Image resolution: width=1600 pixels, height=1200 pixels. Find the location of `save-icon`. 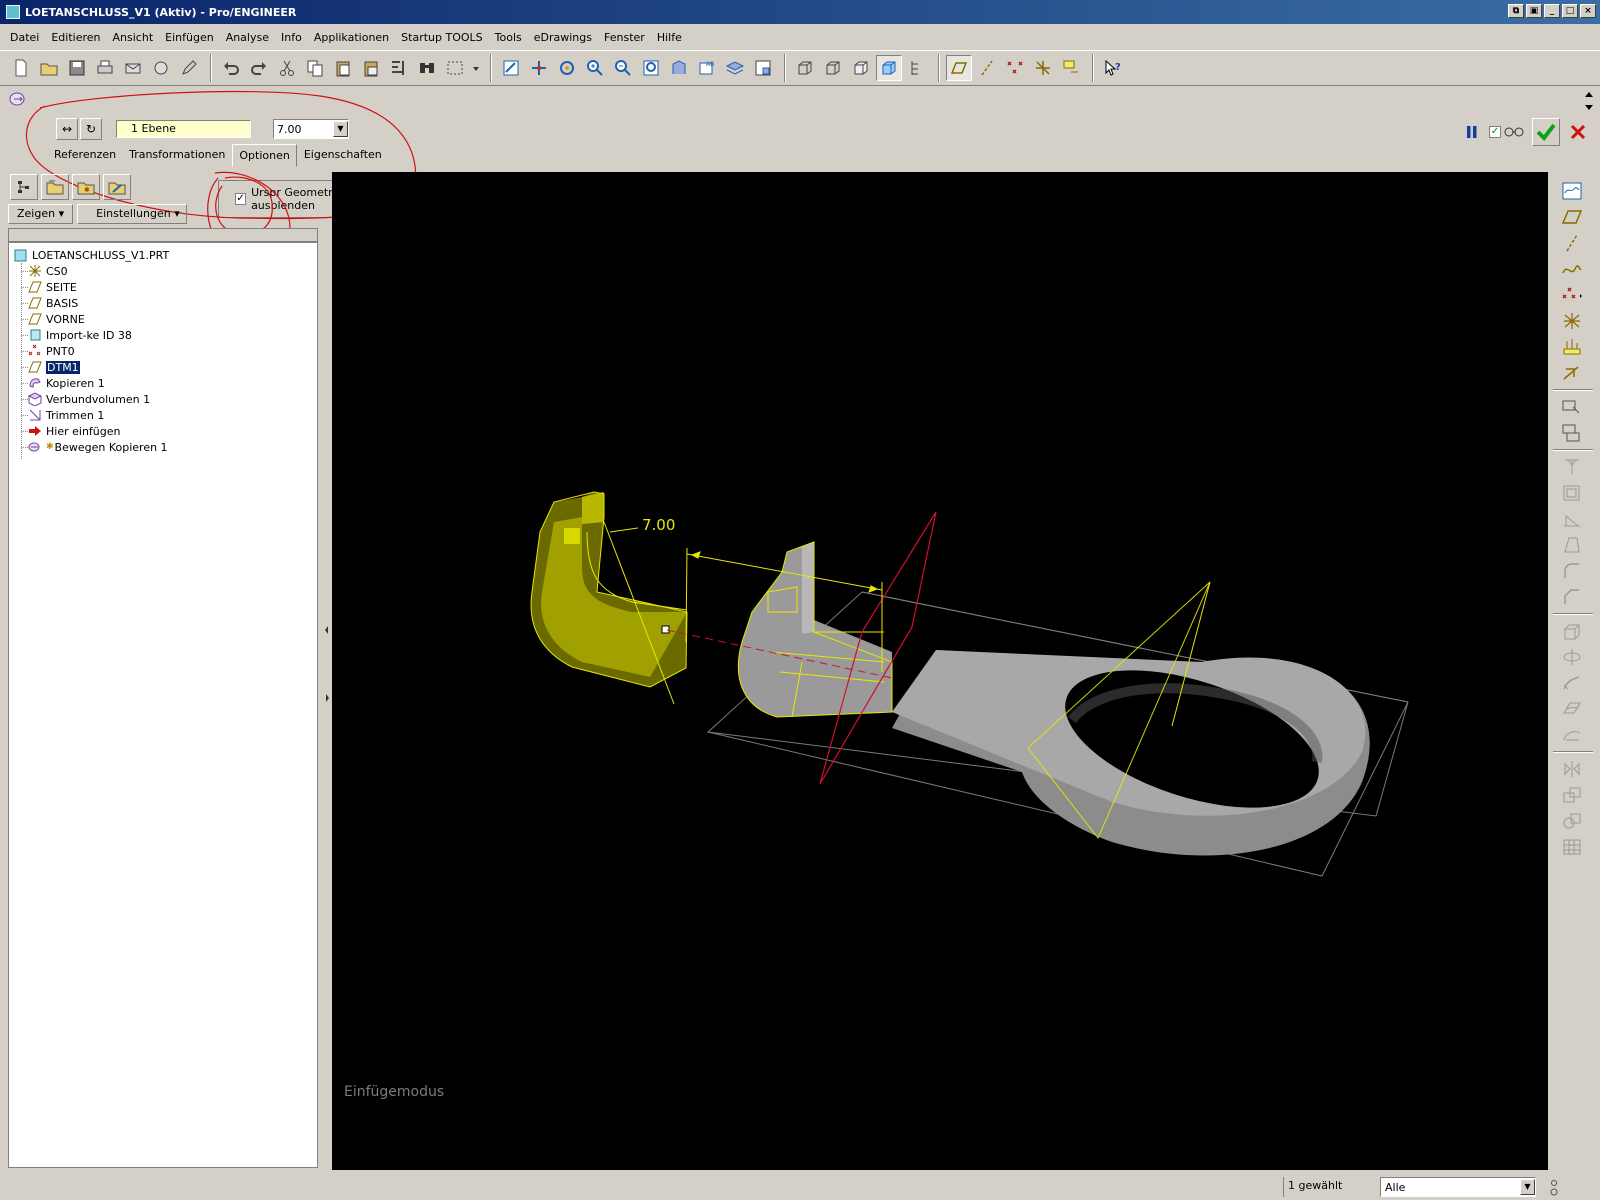

save-icon is located at coordinates (77, 68).